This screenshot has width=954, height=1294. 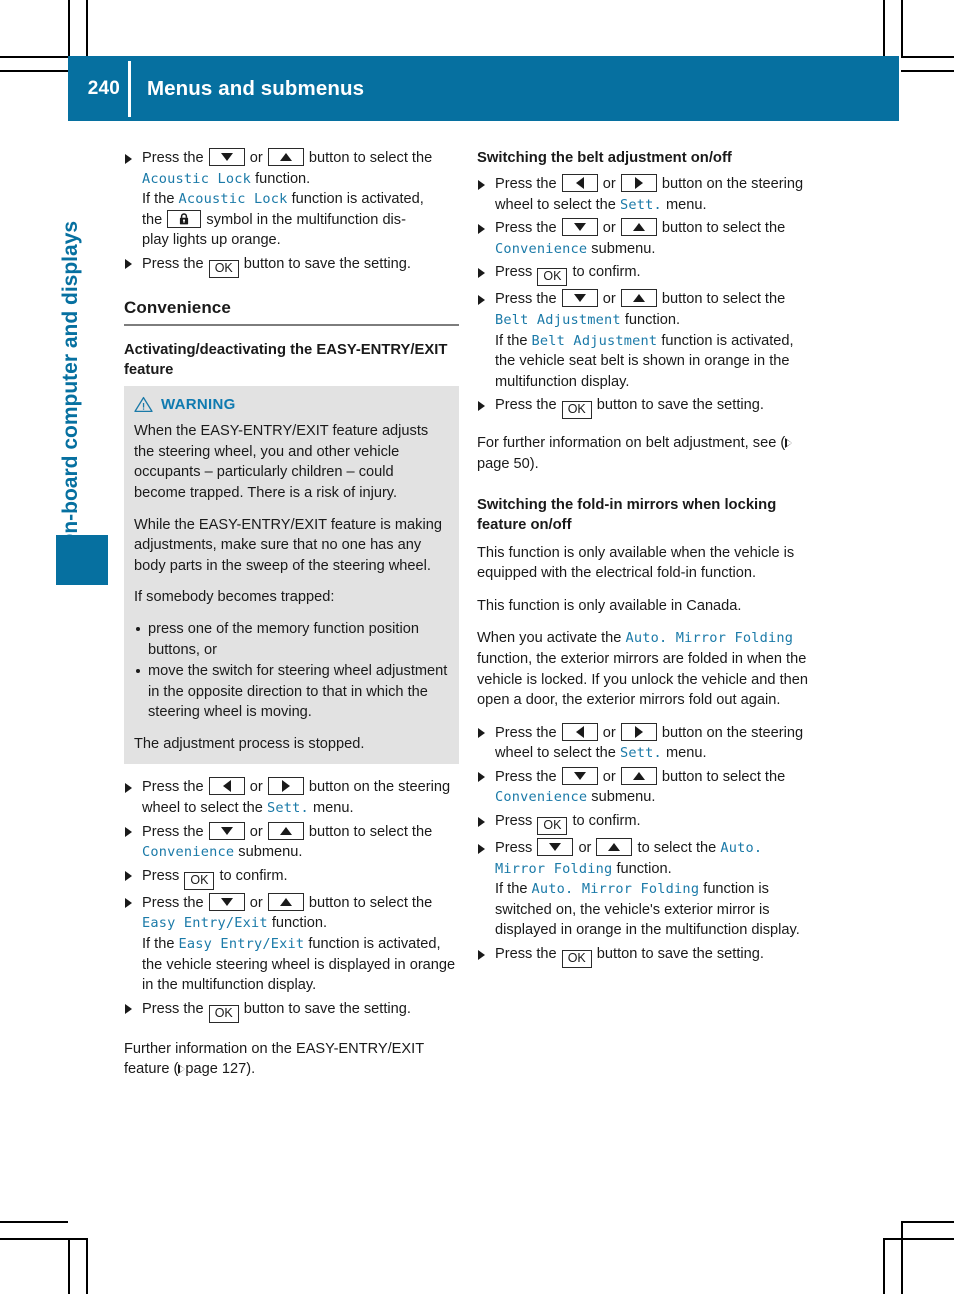 What do you see at coordinates (291, 1011) in the screenshot?
I see `step-save-easy-entry-exit: Press the OK button to save the setting.` at bounding box center [291, 1011].